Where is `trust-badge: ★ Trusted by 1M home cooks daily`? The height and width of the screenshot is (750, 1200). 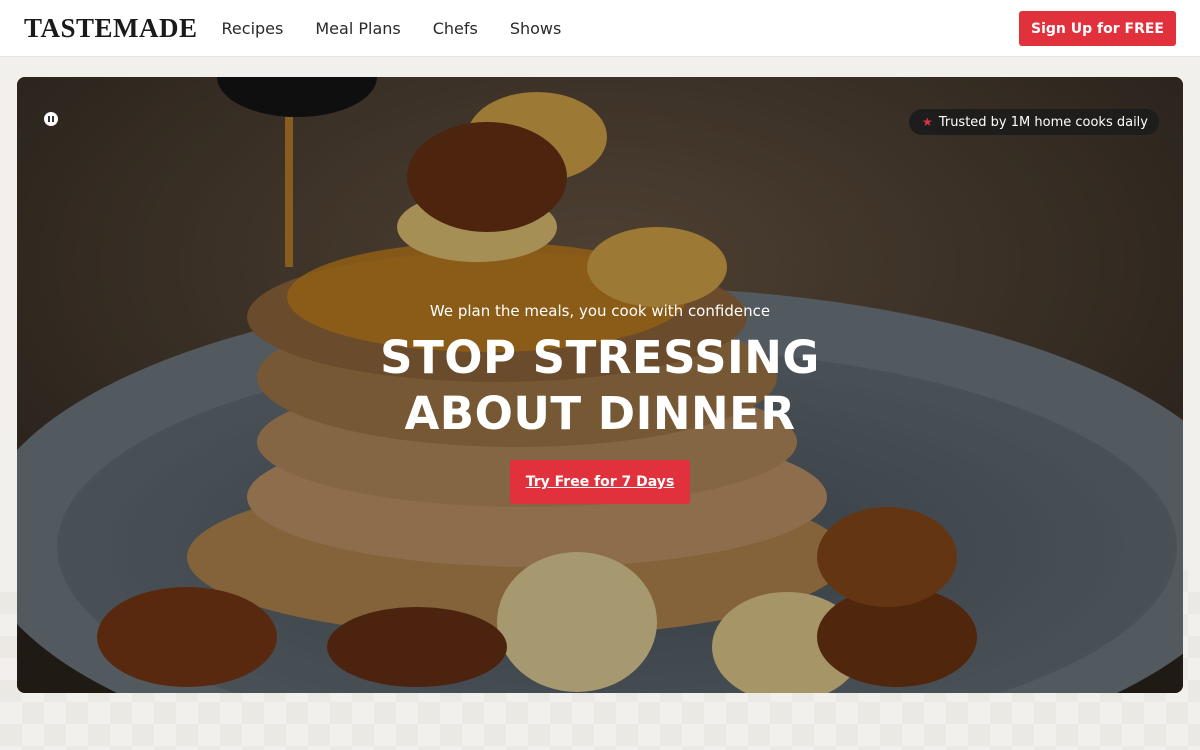
trust-badge: ★ Trusted by 1M home cooks daily is located at coordinates (1034, 122).